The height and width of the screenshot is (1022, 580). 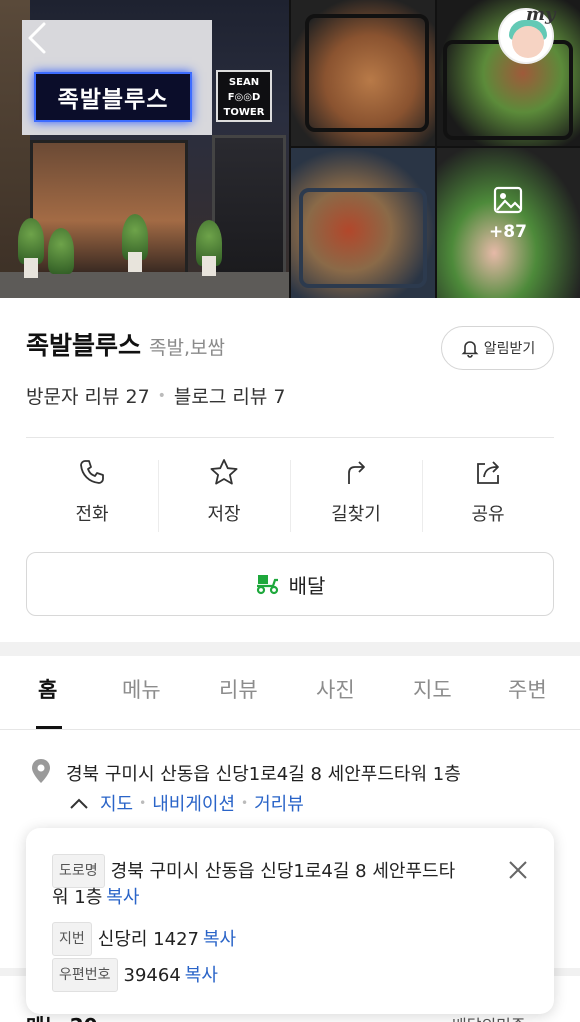 I want to click on address-links: 지도 • 내비게이션 • 거리뷰, so click(x=186, y=803).